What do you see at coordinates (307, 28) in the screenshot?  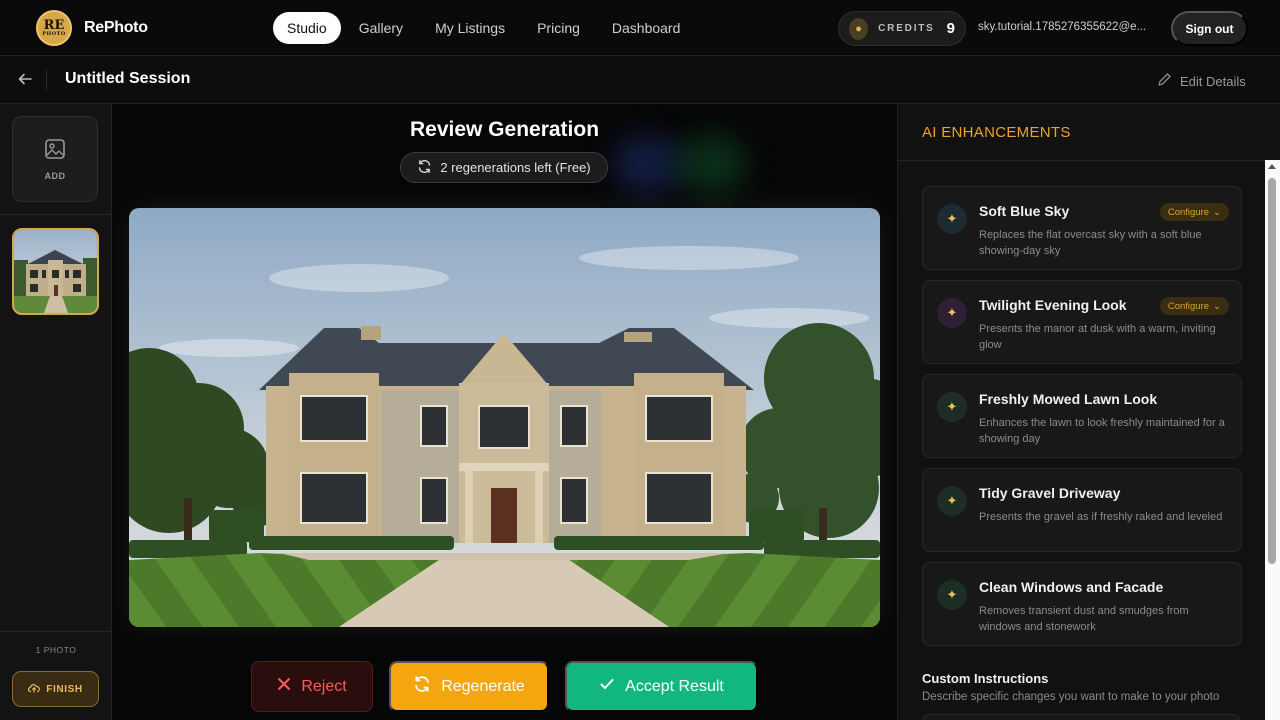 I see `nav-item-studio: Studio` at bounding box center [307, 28].